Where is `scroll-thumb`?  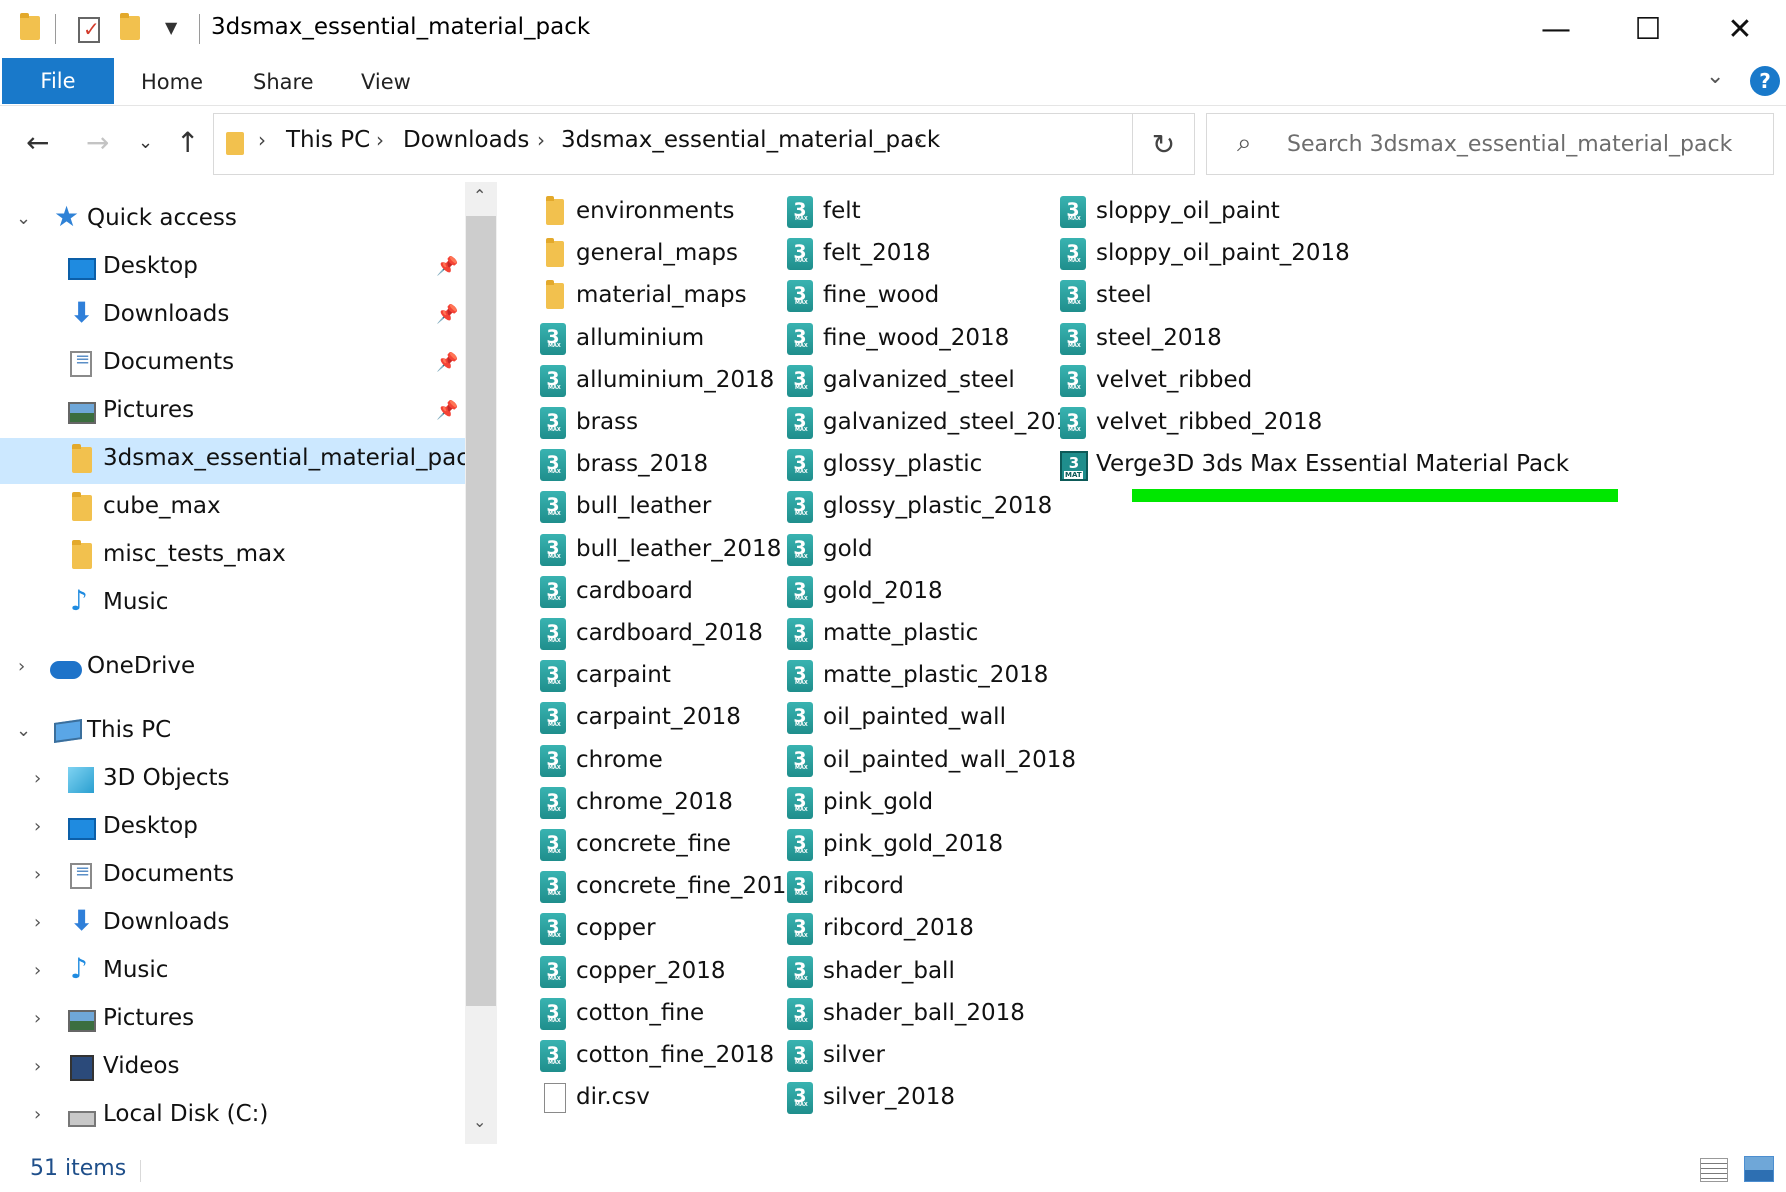
scroll-thumb is located at coordinates (481, 611).